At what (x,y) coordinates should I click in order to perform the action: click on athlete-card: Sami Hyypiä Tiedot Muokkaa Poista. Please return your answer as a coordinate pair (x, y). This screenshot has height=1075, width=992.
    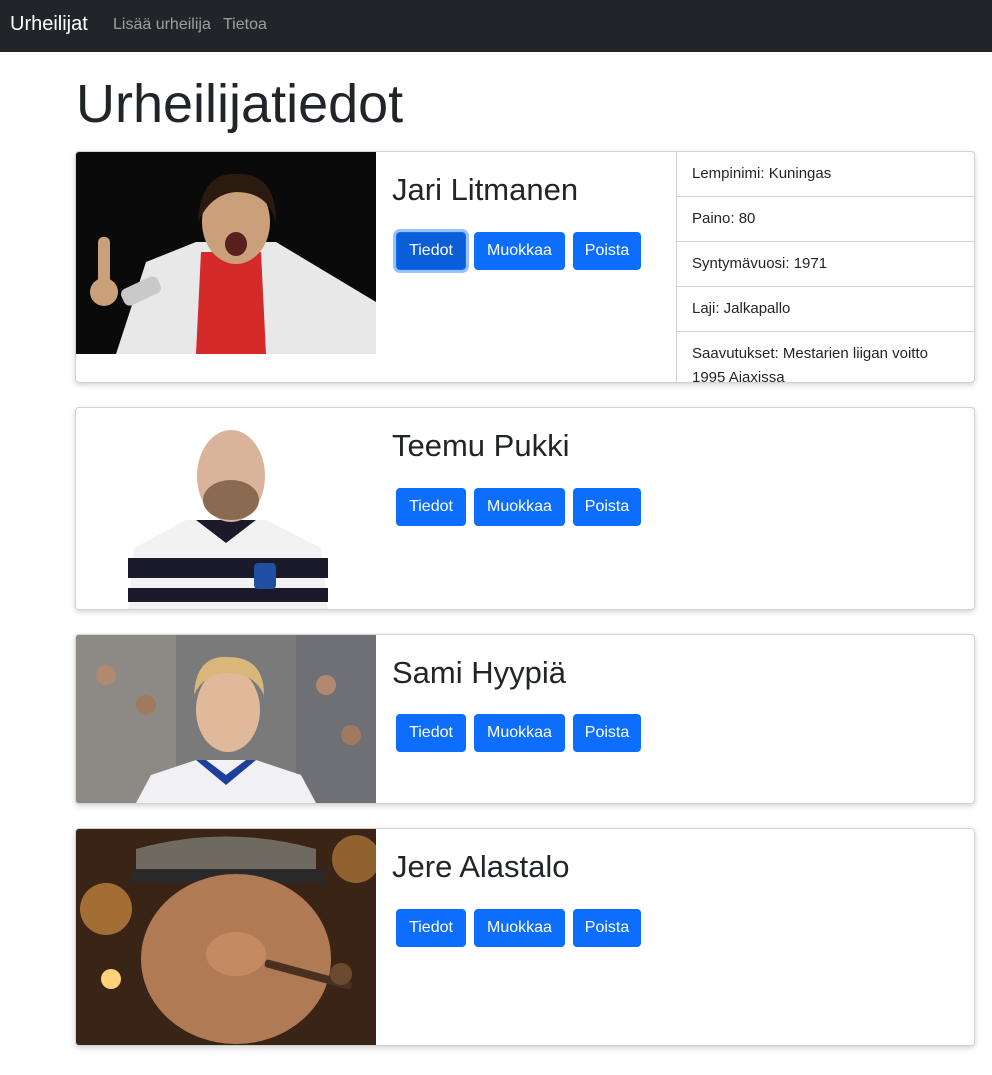
    Looking at the image, I should click on (525, 719).